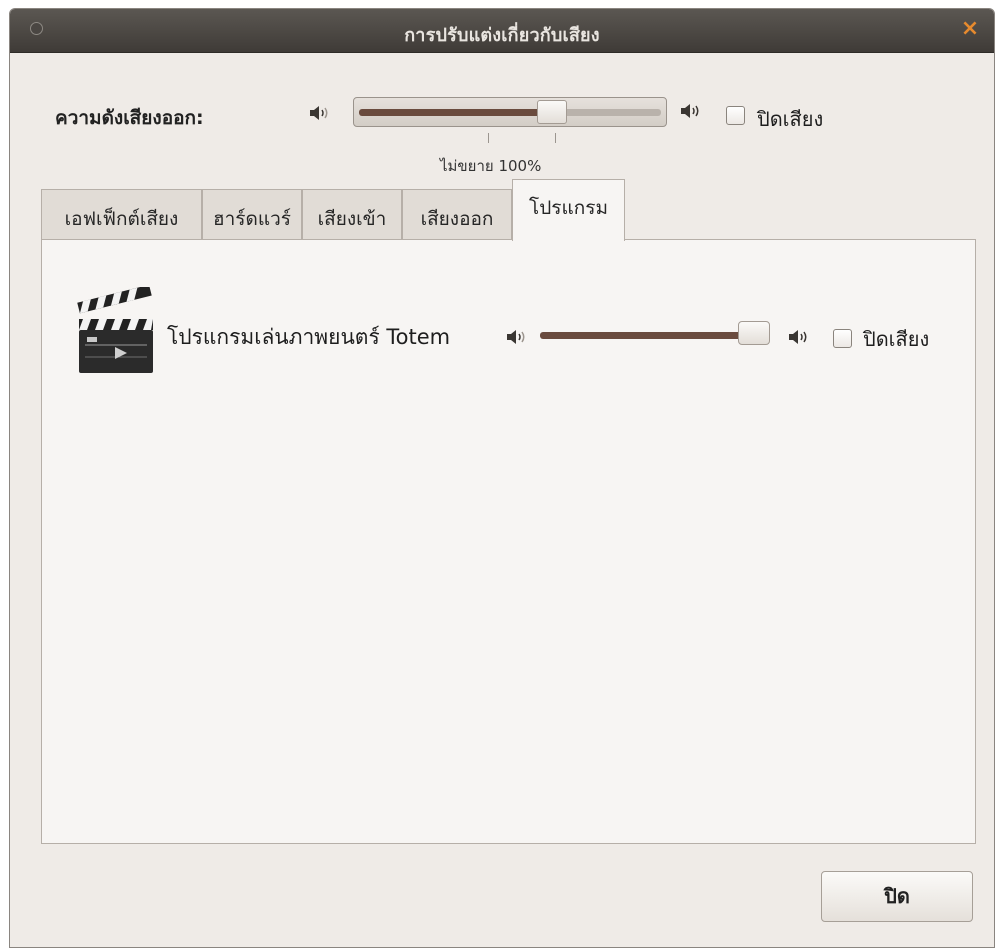  What do you see at coordinates (970, 29) in the screenshot?
I see `close-window-icon: ×` at bounding box center [970, 29].